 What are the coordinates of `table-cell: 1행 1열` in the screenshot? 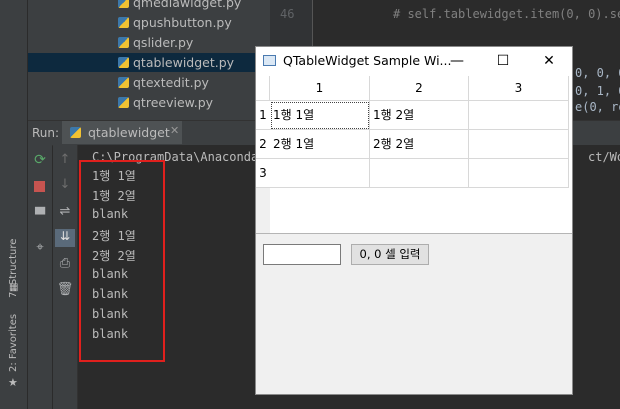 It's located at (320, 115).